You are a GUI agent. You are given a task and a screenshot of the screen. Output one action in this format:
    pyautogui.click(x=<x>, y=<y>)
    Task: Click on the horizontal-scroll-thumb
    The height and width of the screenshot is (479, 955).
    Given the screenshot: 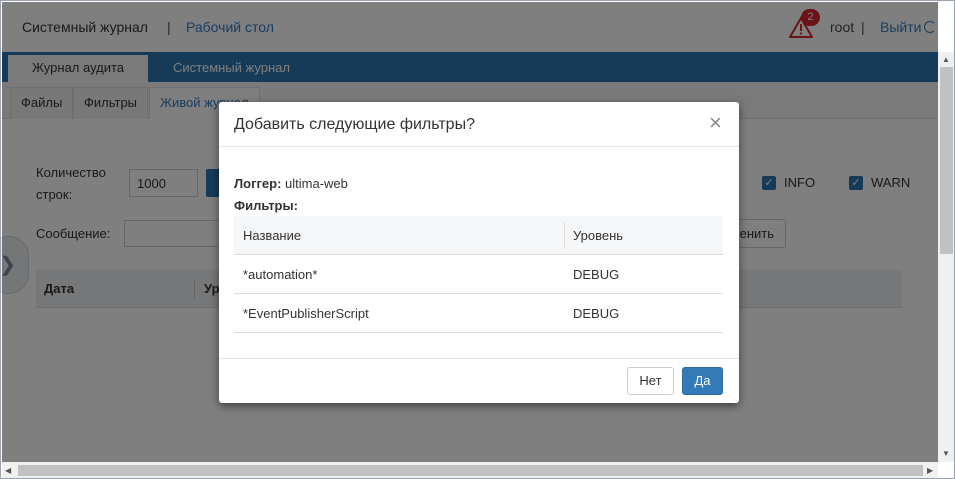 What is the action you would take?
    pyautogui.click(x=470, y=470)
    